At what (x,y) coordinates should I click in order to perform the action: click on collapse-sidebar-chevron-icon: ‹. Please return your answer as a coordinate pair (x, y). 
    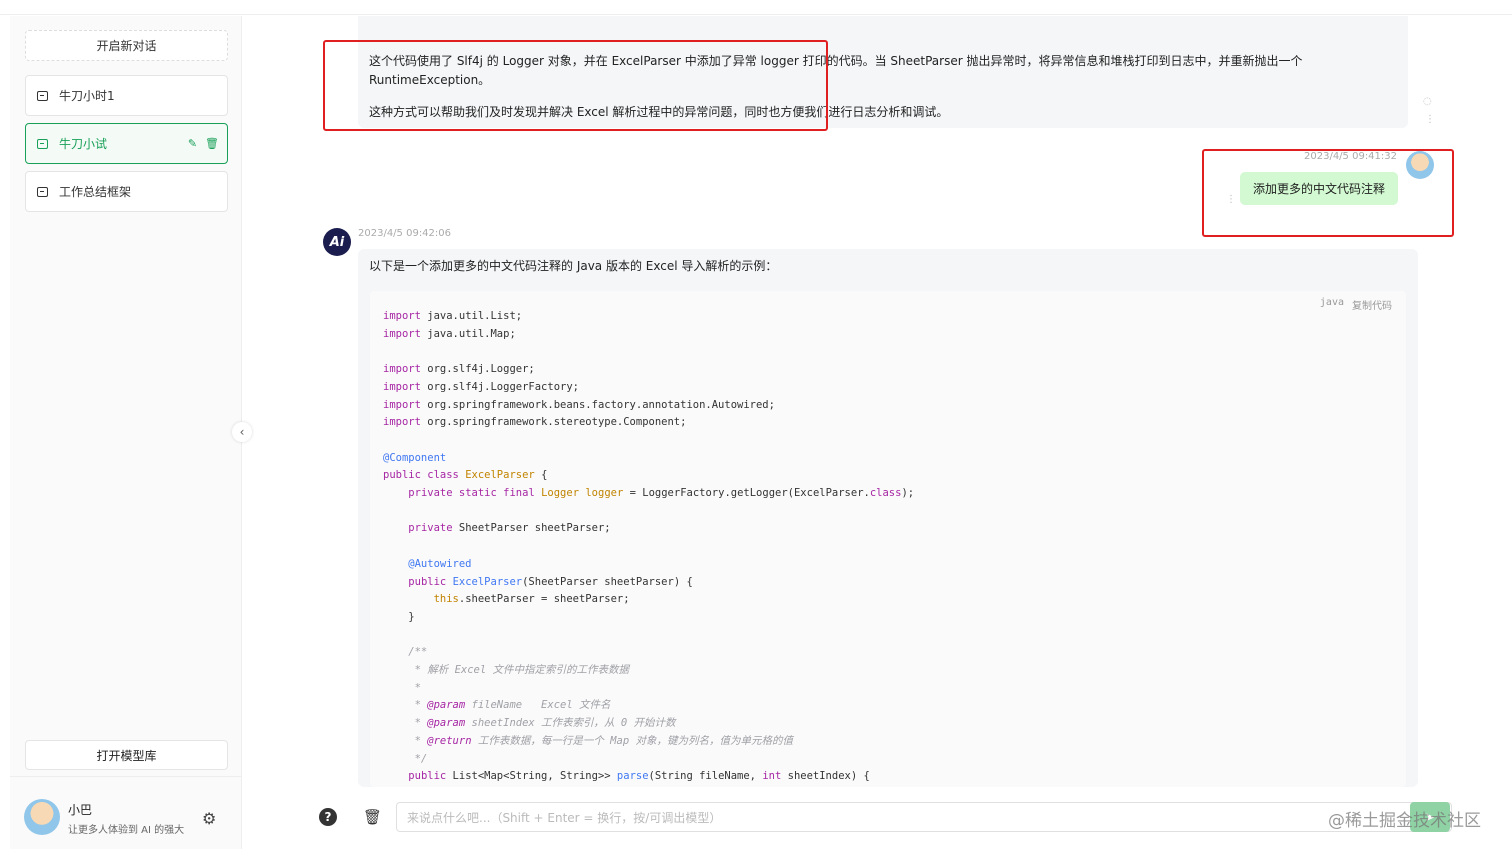
    Looking at the image, I should click on (242, 432).